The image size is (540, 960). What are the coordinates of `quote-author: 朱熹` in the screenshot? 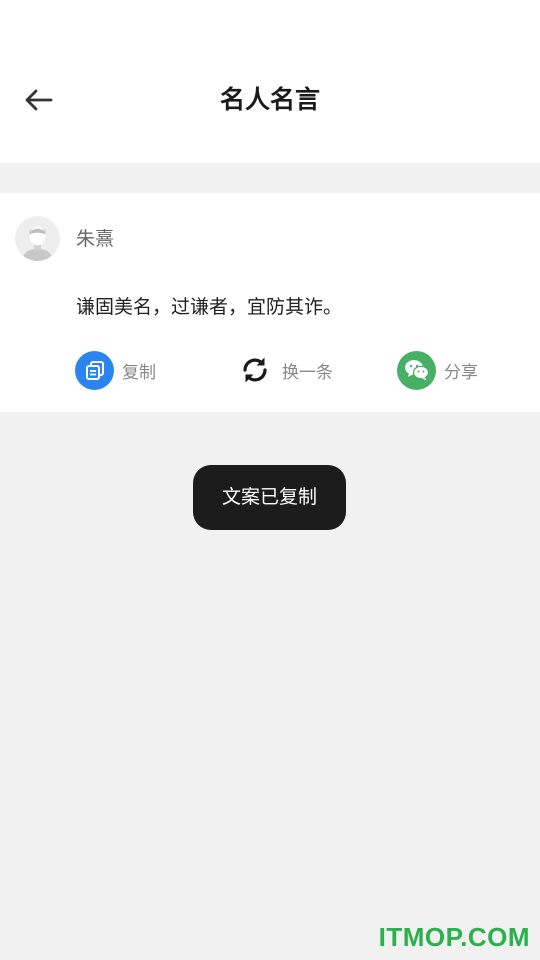 It's located at (95, 239).